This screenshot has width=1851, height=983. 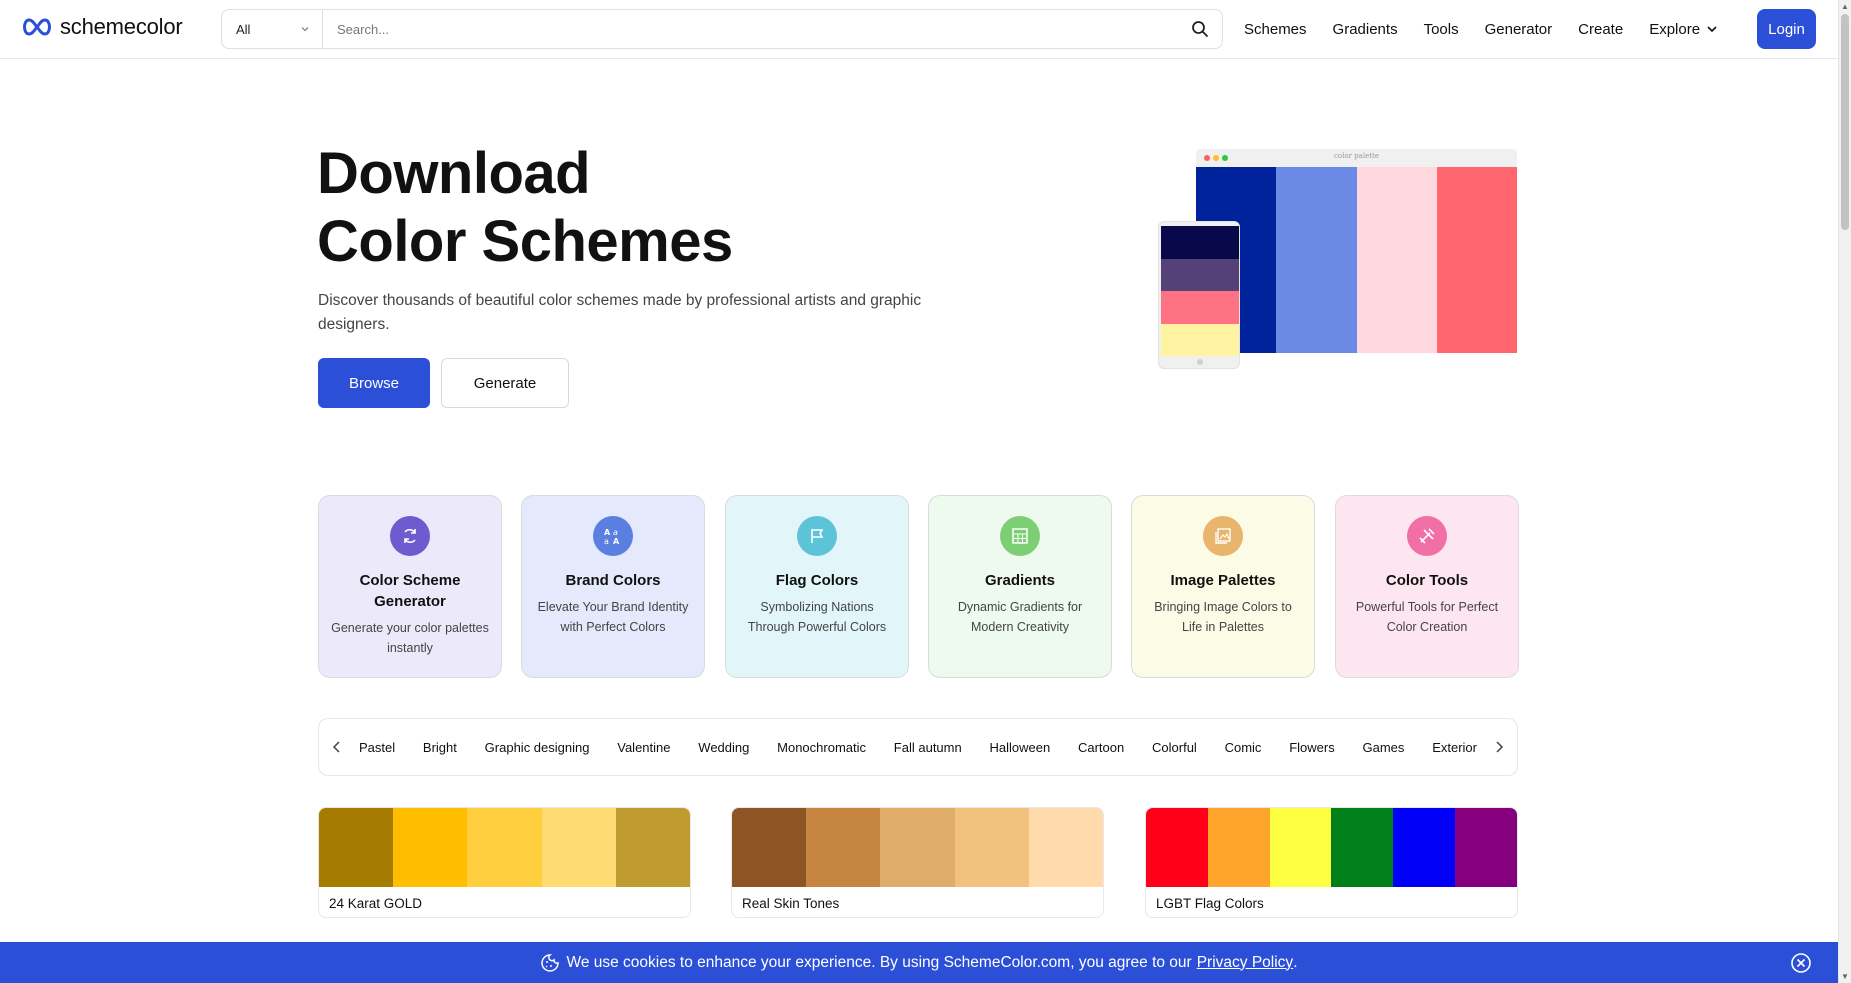 I want to click on palette-card: Real Skin Tones, so click(x=917, y=862).